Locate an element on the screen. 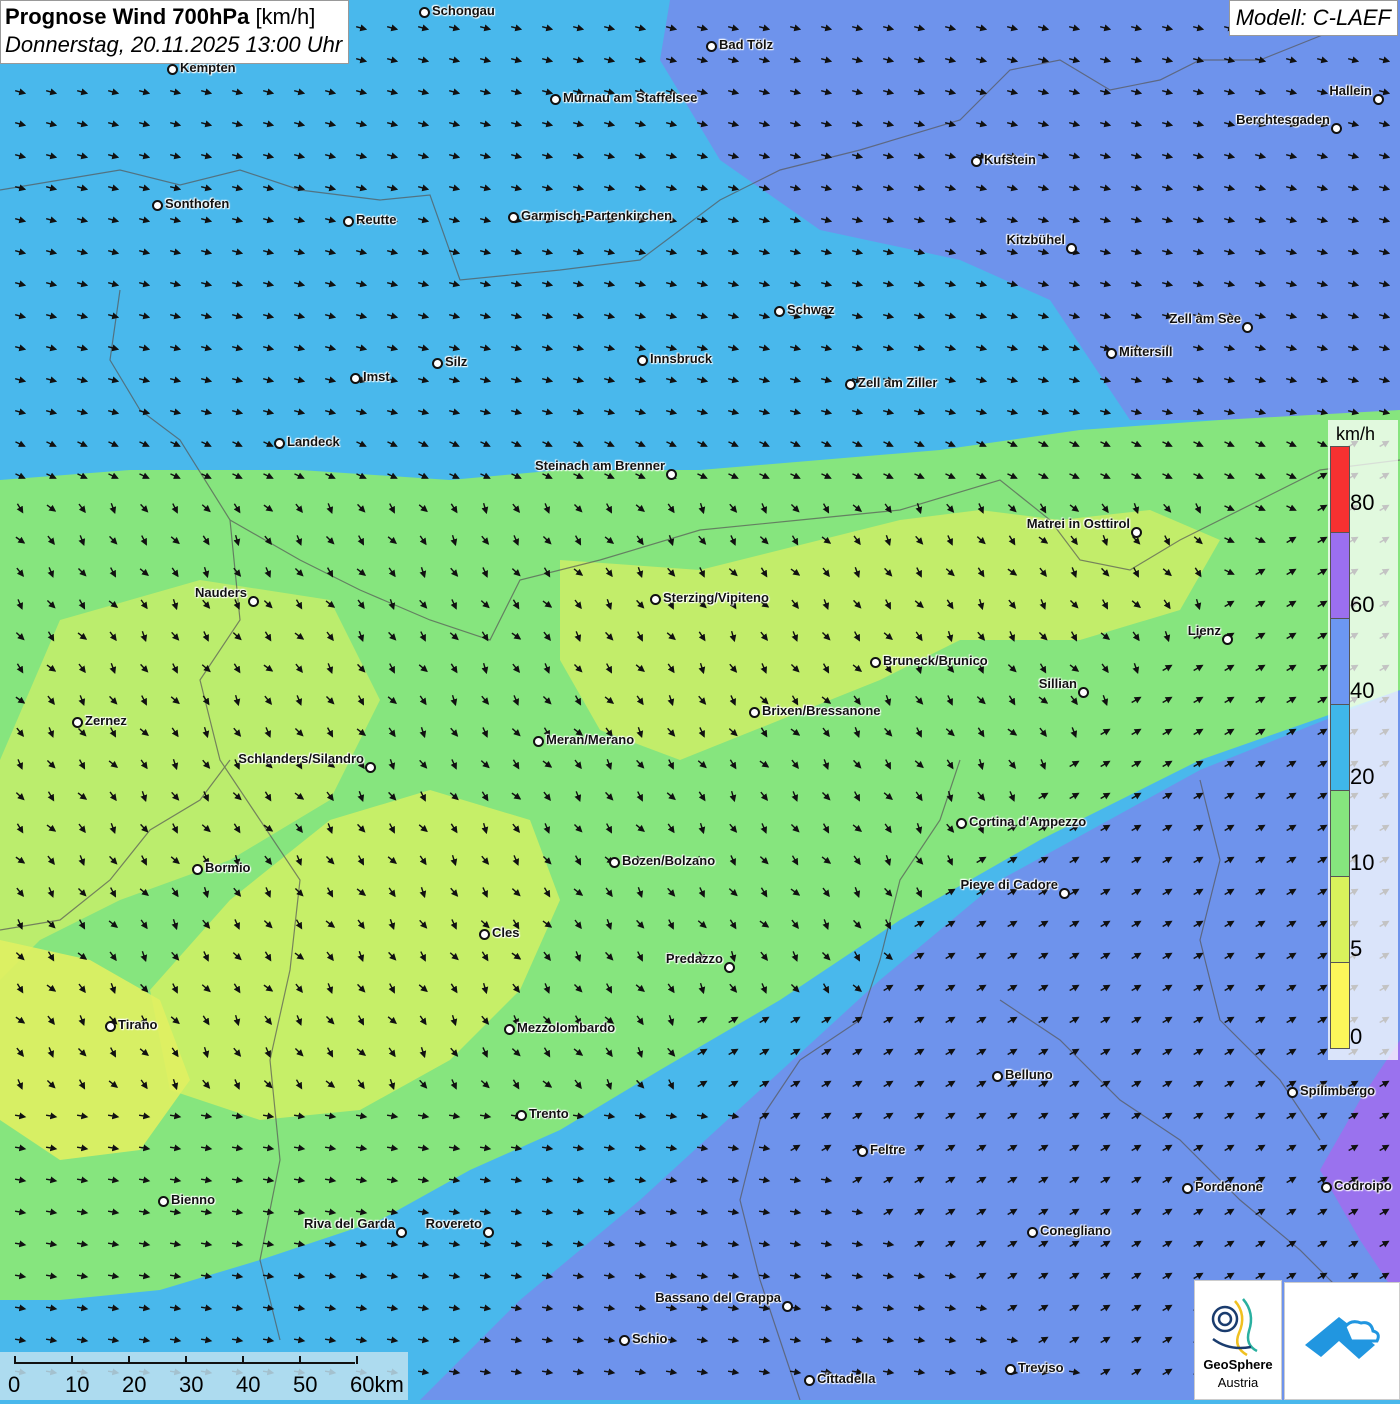  city-label: Rovereto is located at coordinates (453, 1223).